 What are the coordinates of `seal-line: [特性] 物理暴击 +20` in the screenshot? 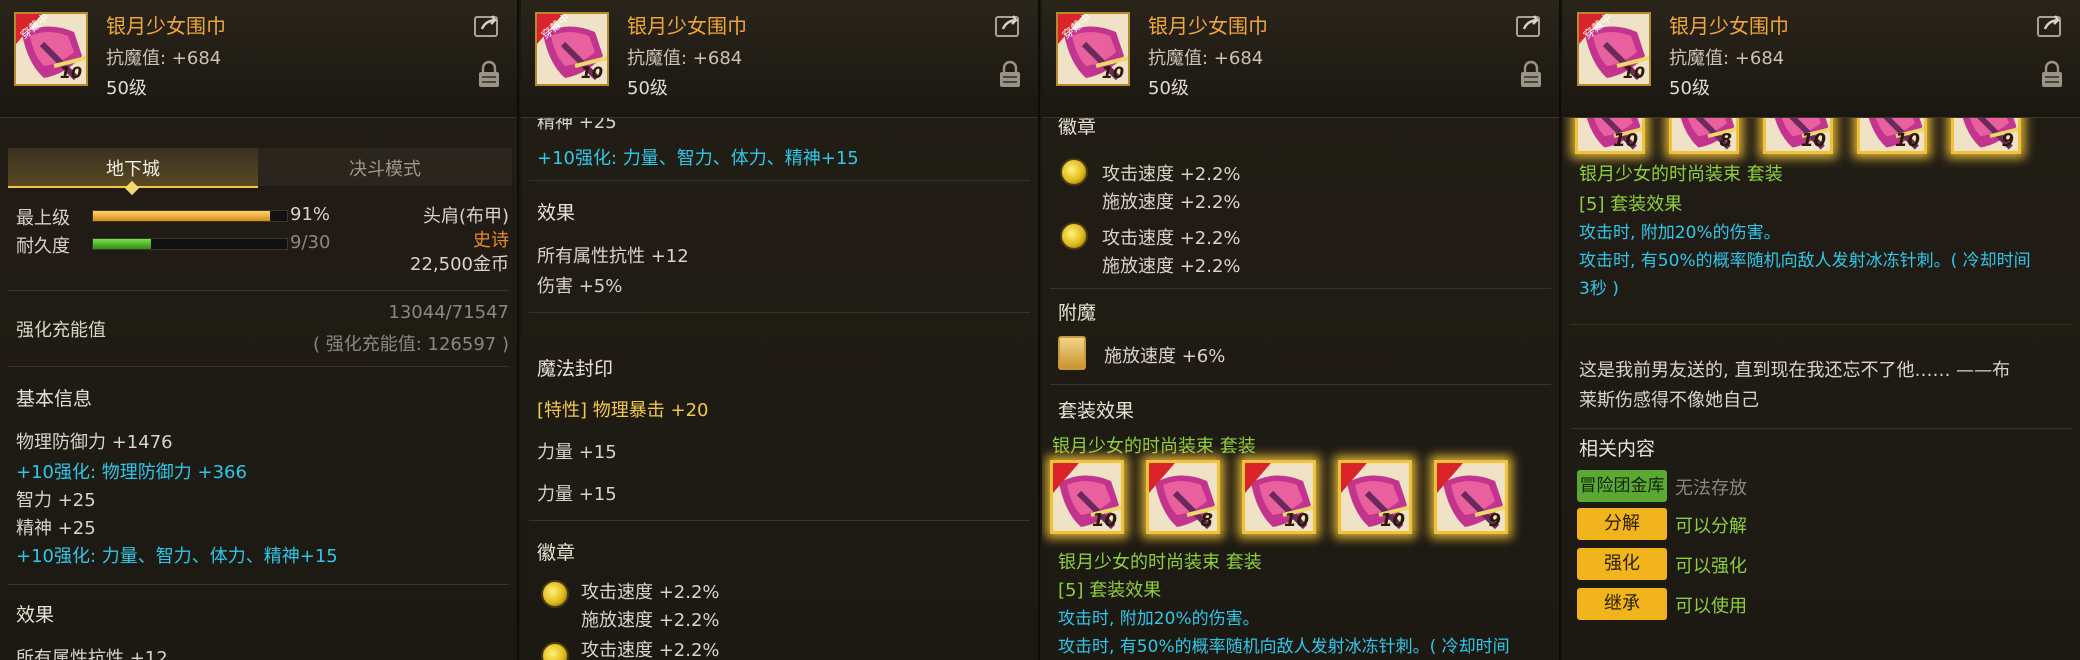 It's located at (623, 410).